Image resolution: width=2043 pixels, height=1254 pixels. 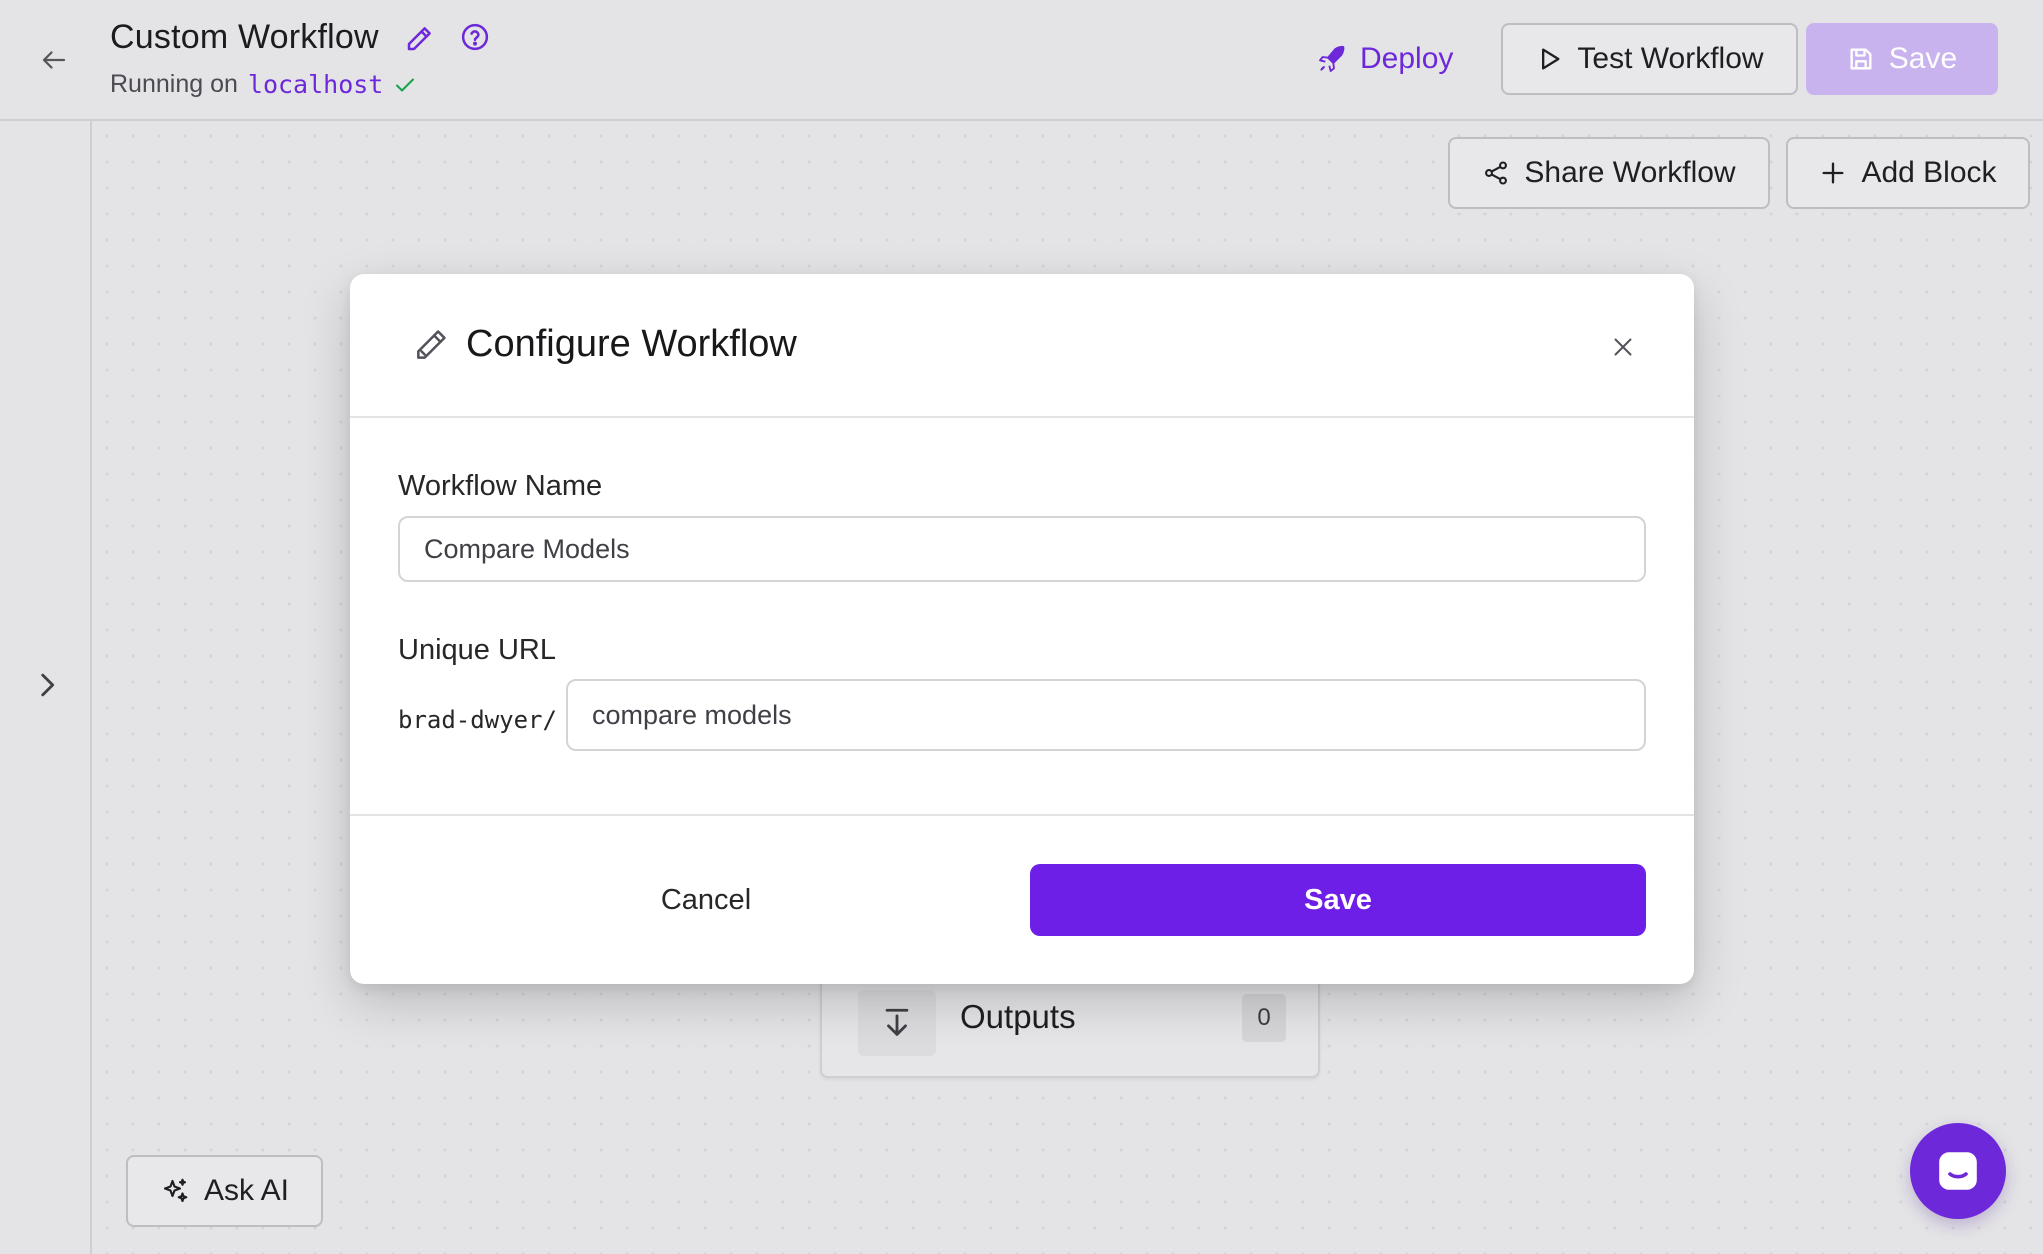 I want to click on deploy-button: Deploy, so click(x=1384, y=59).